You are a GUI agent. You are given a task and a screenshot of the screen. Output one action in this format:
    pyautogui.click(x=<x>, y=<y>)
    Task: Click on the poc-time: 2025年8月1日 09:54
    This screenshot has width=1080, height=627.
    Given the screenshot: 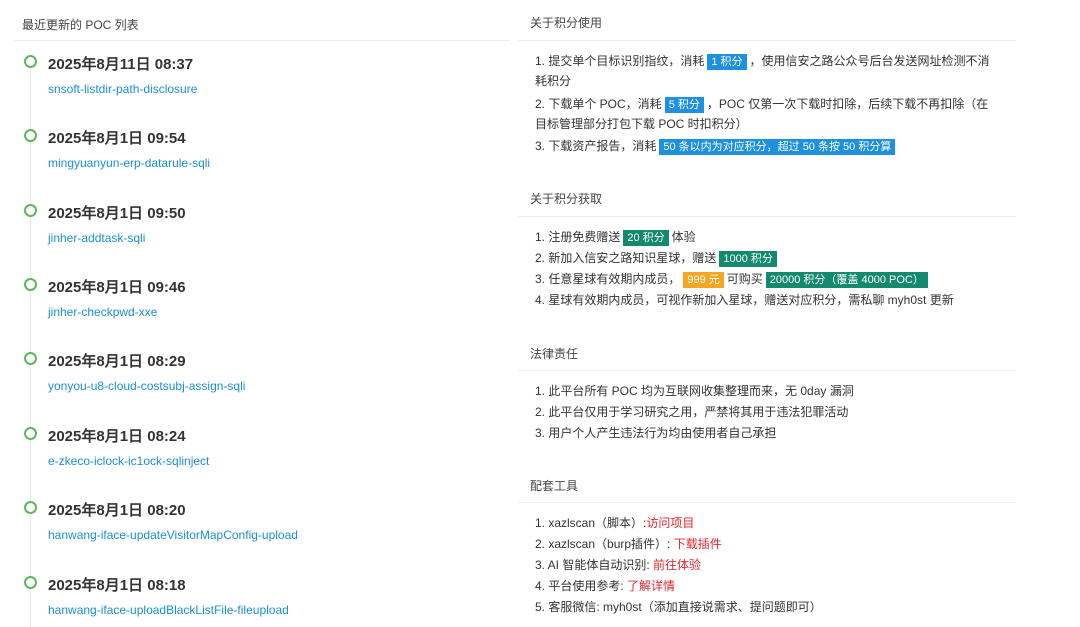 What is the action you would take?
    pyautogui.click(x=117, y=138)
    